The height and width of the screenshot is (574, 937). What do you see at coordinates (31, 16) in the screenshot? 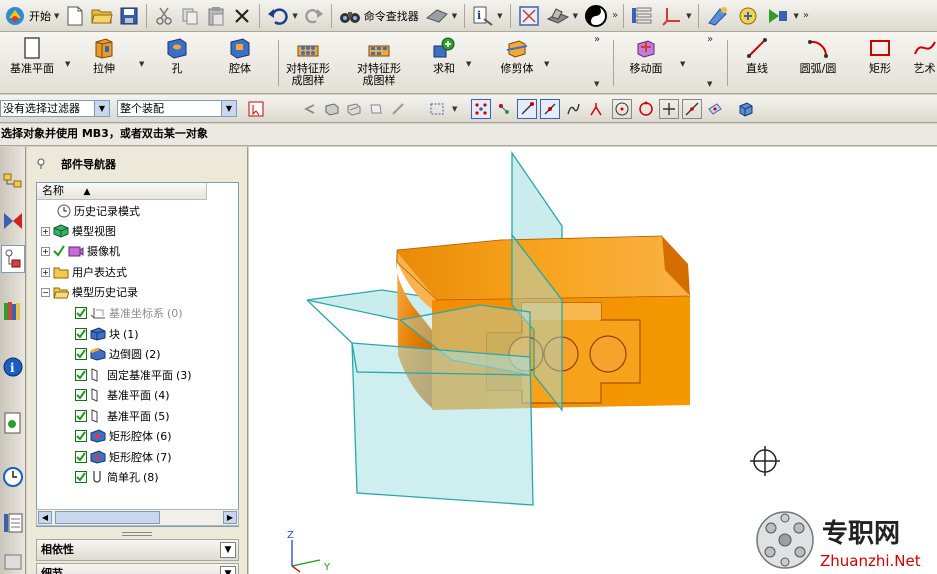
I see `start-button: 开始 ▼` at bounding box center [31, 16].